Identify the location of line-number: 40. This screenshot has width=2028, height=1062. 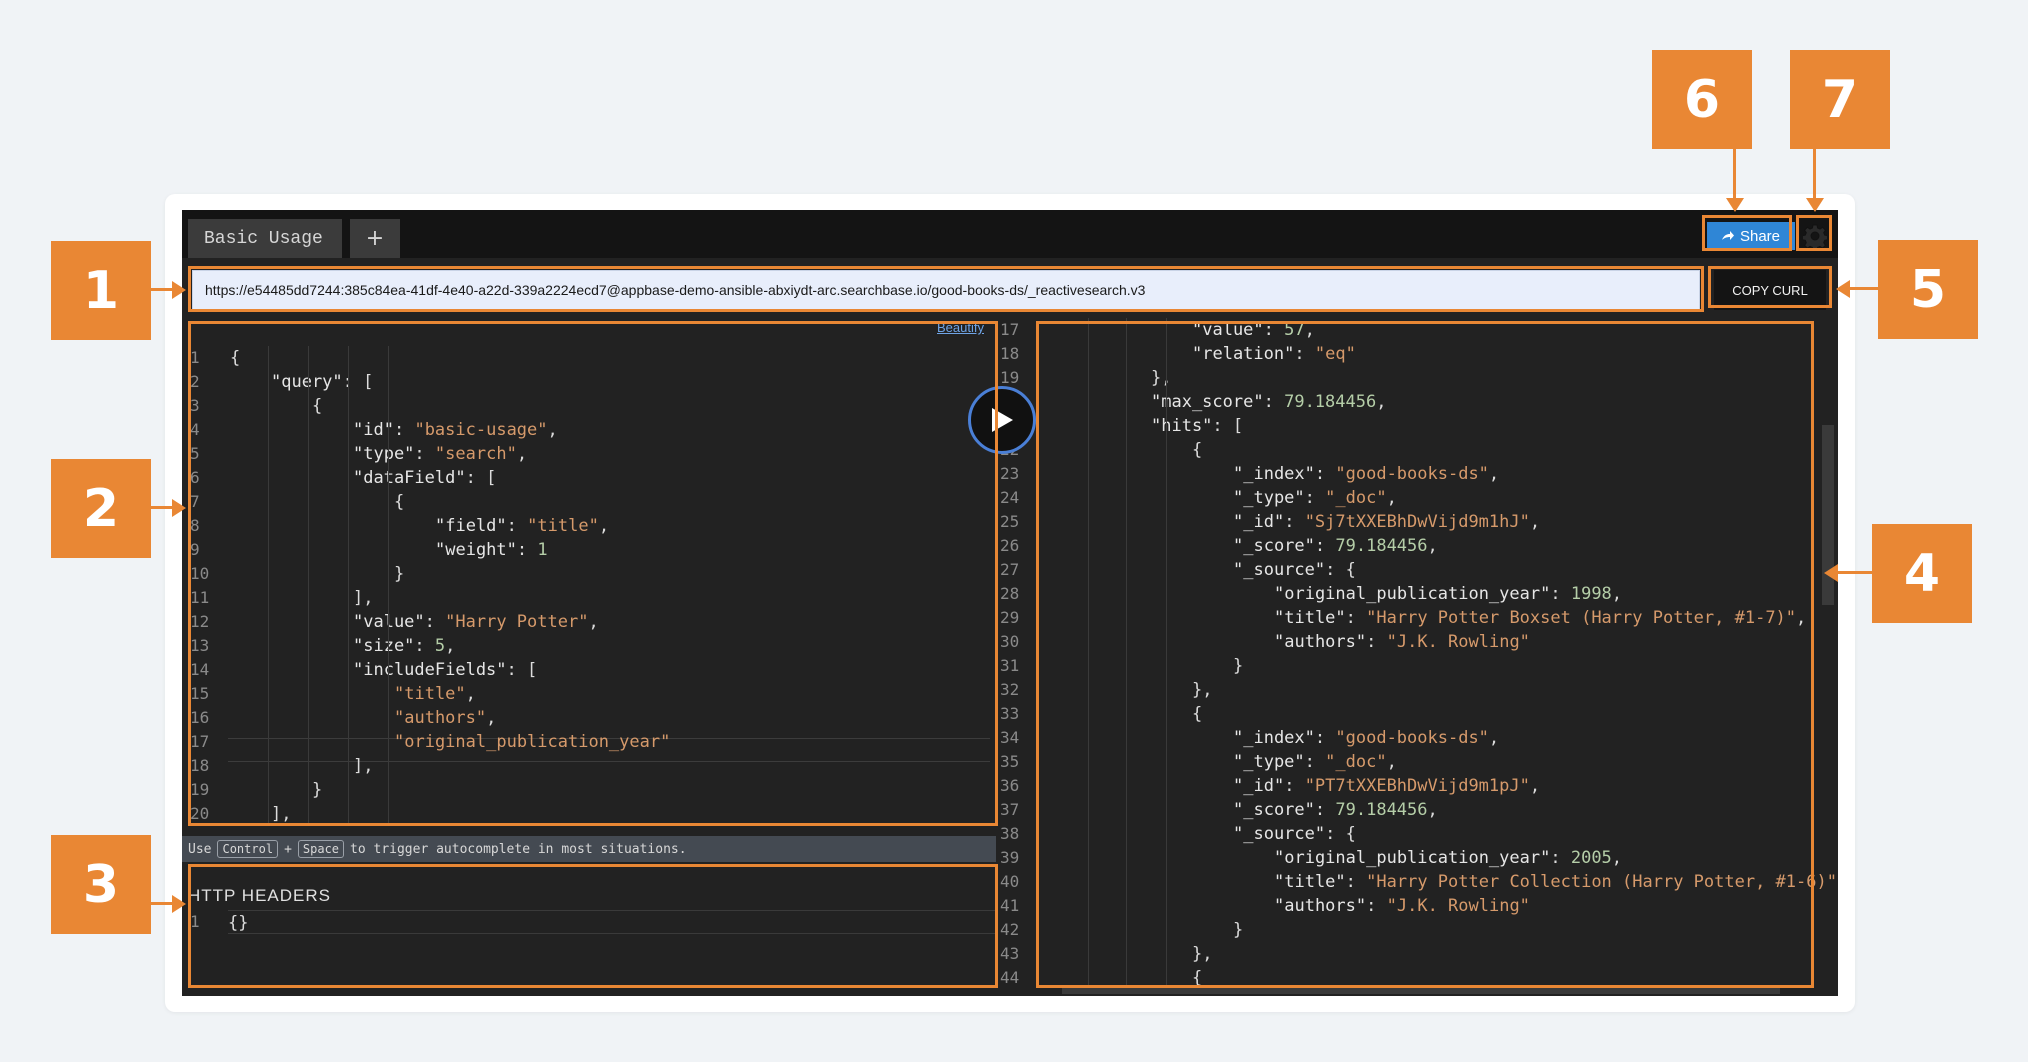
(1010, 881).